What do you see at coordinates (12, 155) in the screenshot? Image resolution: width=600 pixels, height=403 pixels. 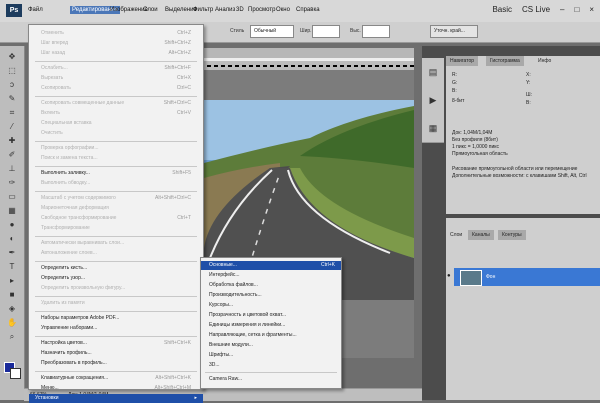 I see `brush-tool-icon: ✐` at bounding box center [12, 155].